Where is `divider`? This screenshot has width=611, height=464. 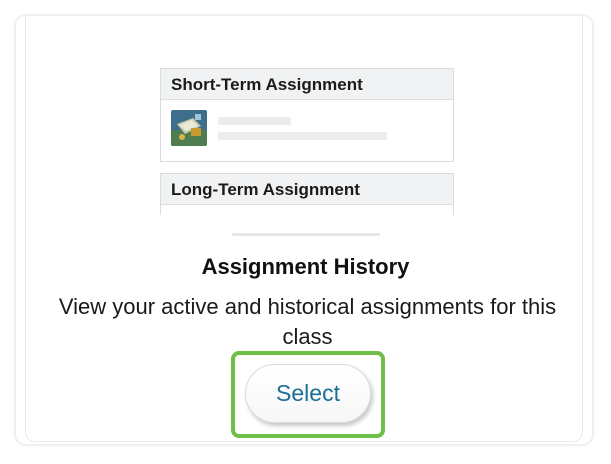
divider is located at coordinates (306, 234).